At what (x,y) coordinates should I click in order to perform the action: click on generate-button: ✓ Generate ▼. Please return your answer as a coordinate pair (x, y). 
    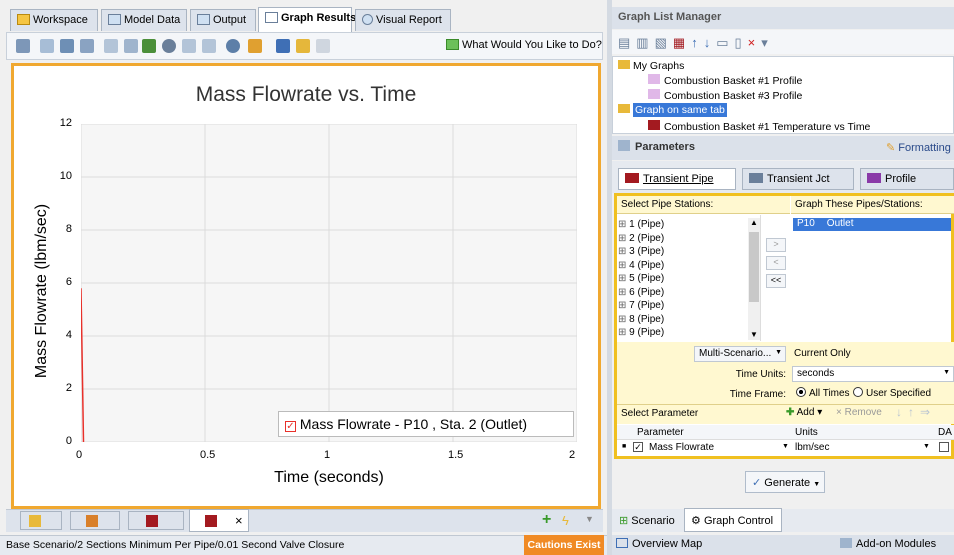
    Looking at the image, I should click on (785, 482).